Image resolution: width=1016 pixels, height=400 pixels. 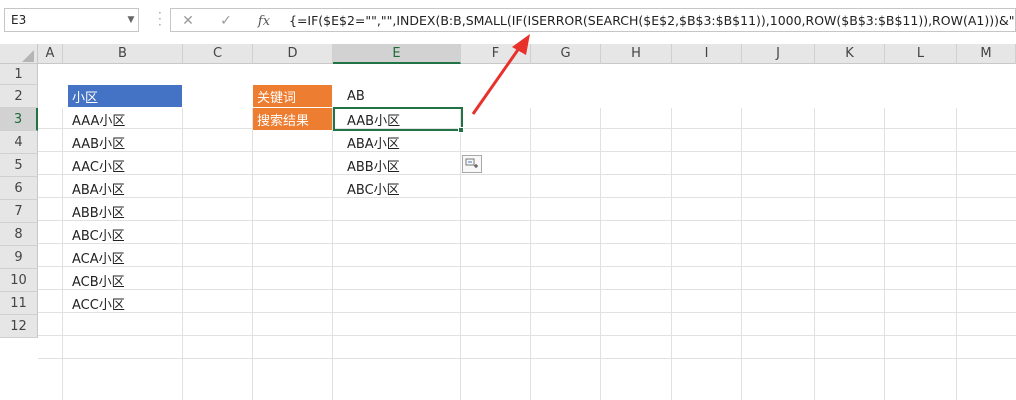 I want to click on formula-bar-grip-icon: · · ·, so click(x=160, y=19).